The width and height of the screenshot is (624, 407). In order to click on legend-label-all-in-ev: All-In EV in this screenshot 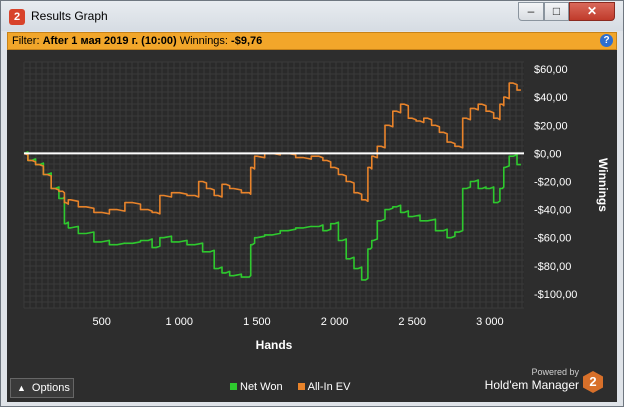, I will do `click(329, 387)`.